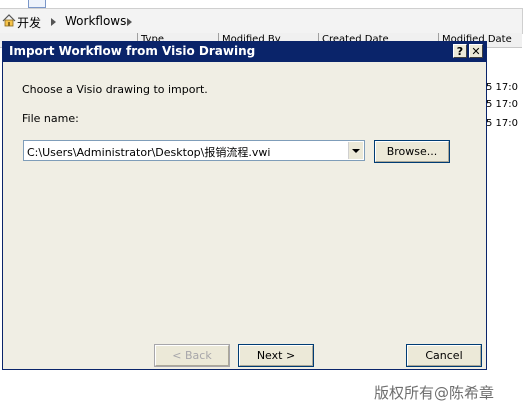  Describe the element at coordinates (262, 4) in the screenshot. I see `background-tab-strip` at that location.